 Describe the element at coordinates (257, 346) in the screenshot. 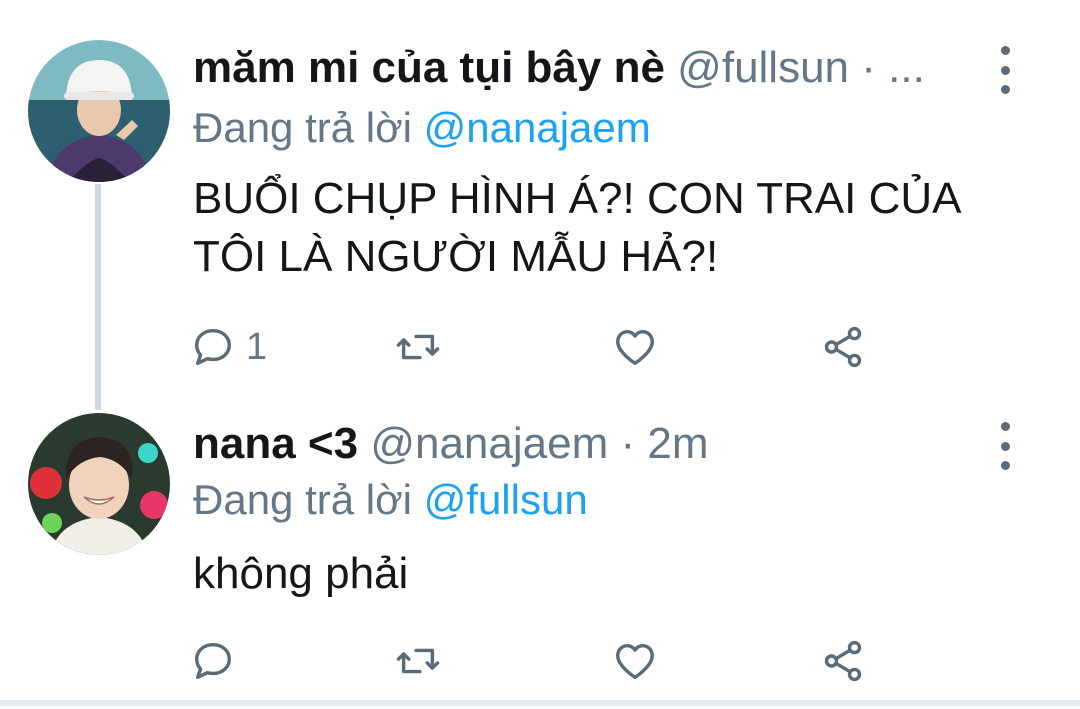

I see `reply-count: 1` at that location.